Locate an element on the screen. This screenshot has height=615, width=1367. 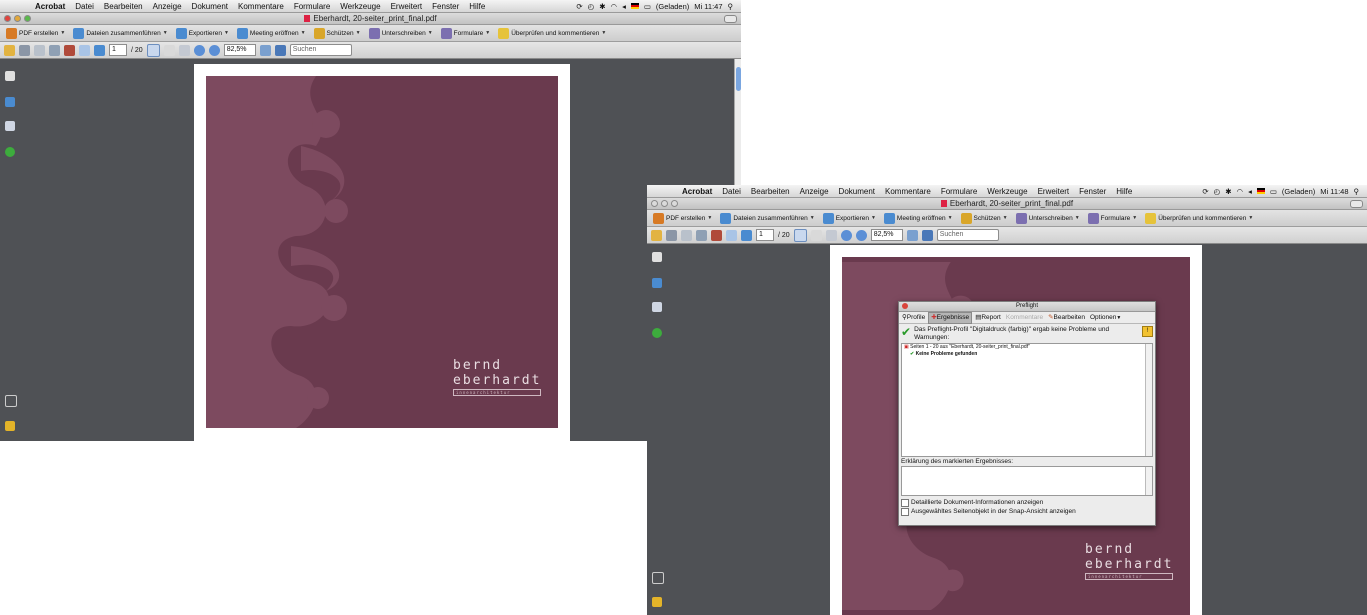
fit-page-icon is located at coordinates (912, 235).